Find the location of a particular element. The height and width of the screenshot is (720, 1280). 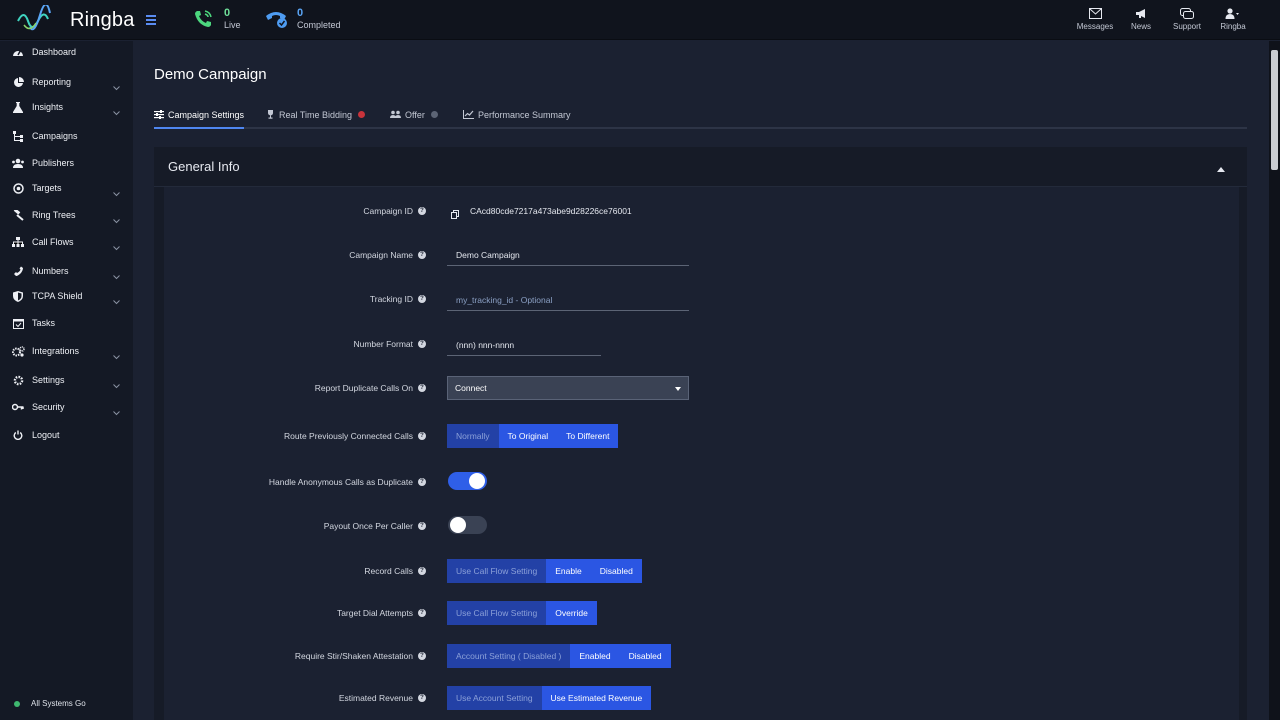

rtb-status-dot is located at coordinates (362, 114).